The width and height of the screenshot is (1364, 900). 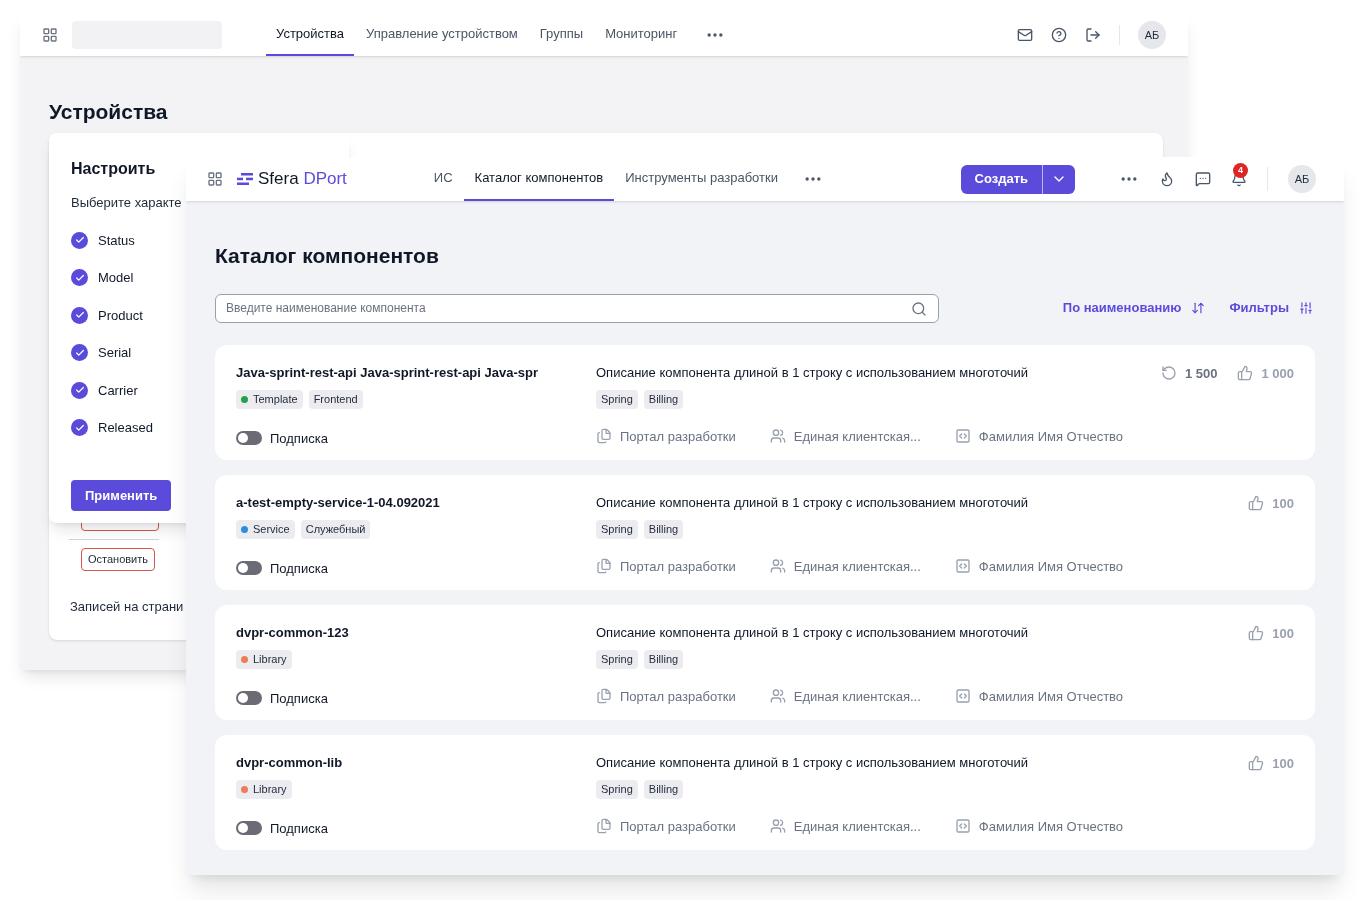 I want to click on apply-button: Применить, so click(x=121, y=495).